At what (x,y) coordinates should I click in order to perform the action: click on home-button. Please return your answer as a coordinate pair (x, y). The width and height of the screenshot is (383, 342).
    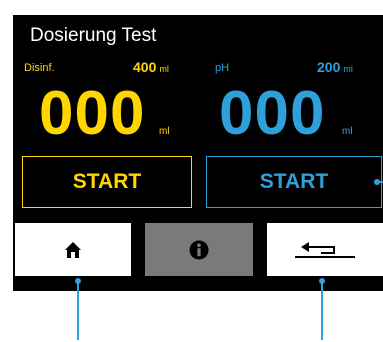
    Looking at the image, I should click on (73, 249).